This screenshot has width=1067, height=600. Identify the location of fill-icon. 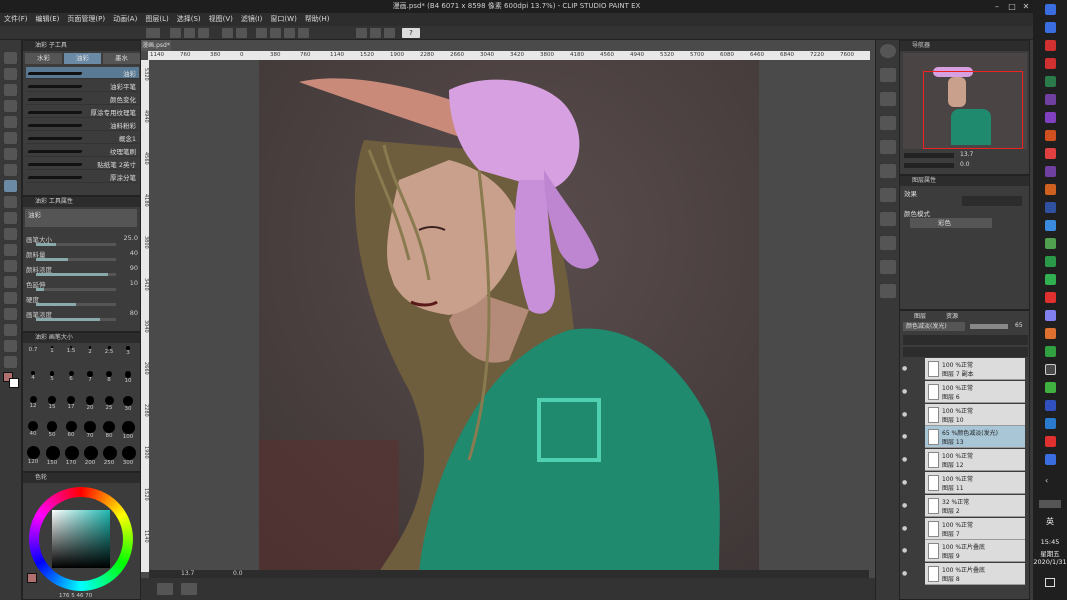
(289, 33).